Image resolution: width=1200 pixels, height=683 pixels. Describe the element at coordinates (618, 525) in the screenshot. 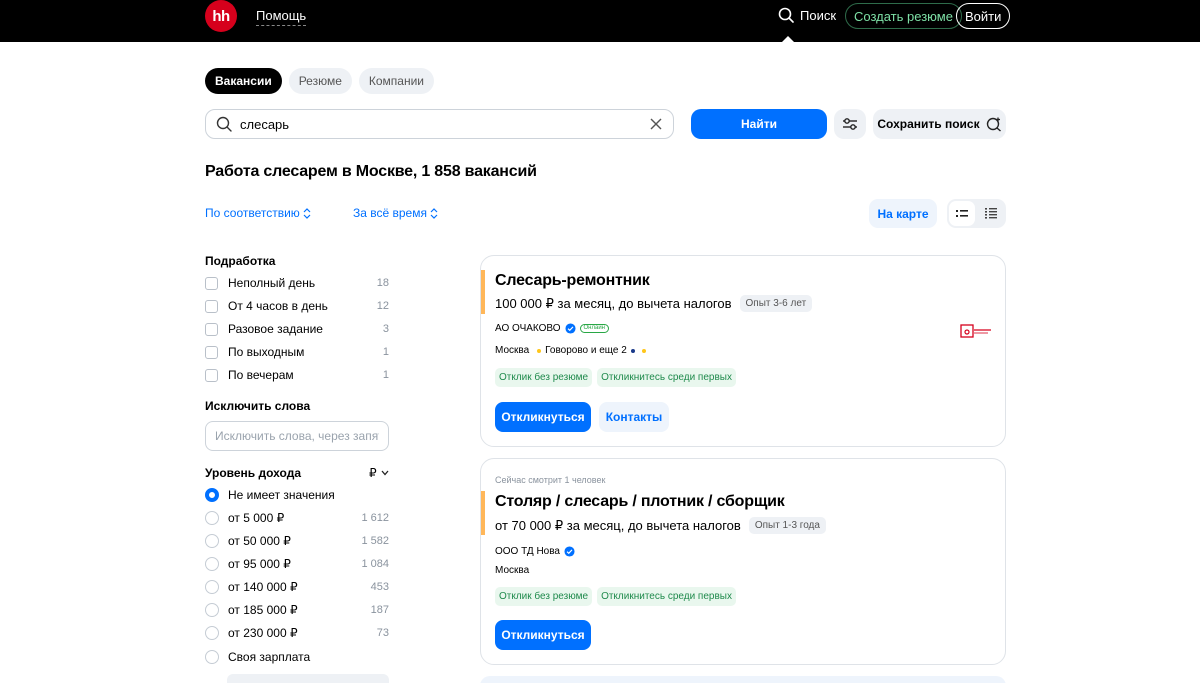

I see `salary-text: от 70 000 ₽ за месяц, до вычета налогов` at that location.